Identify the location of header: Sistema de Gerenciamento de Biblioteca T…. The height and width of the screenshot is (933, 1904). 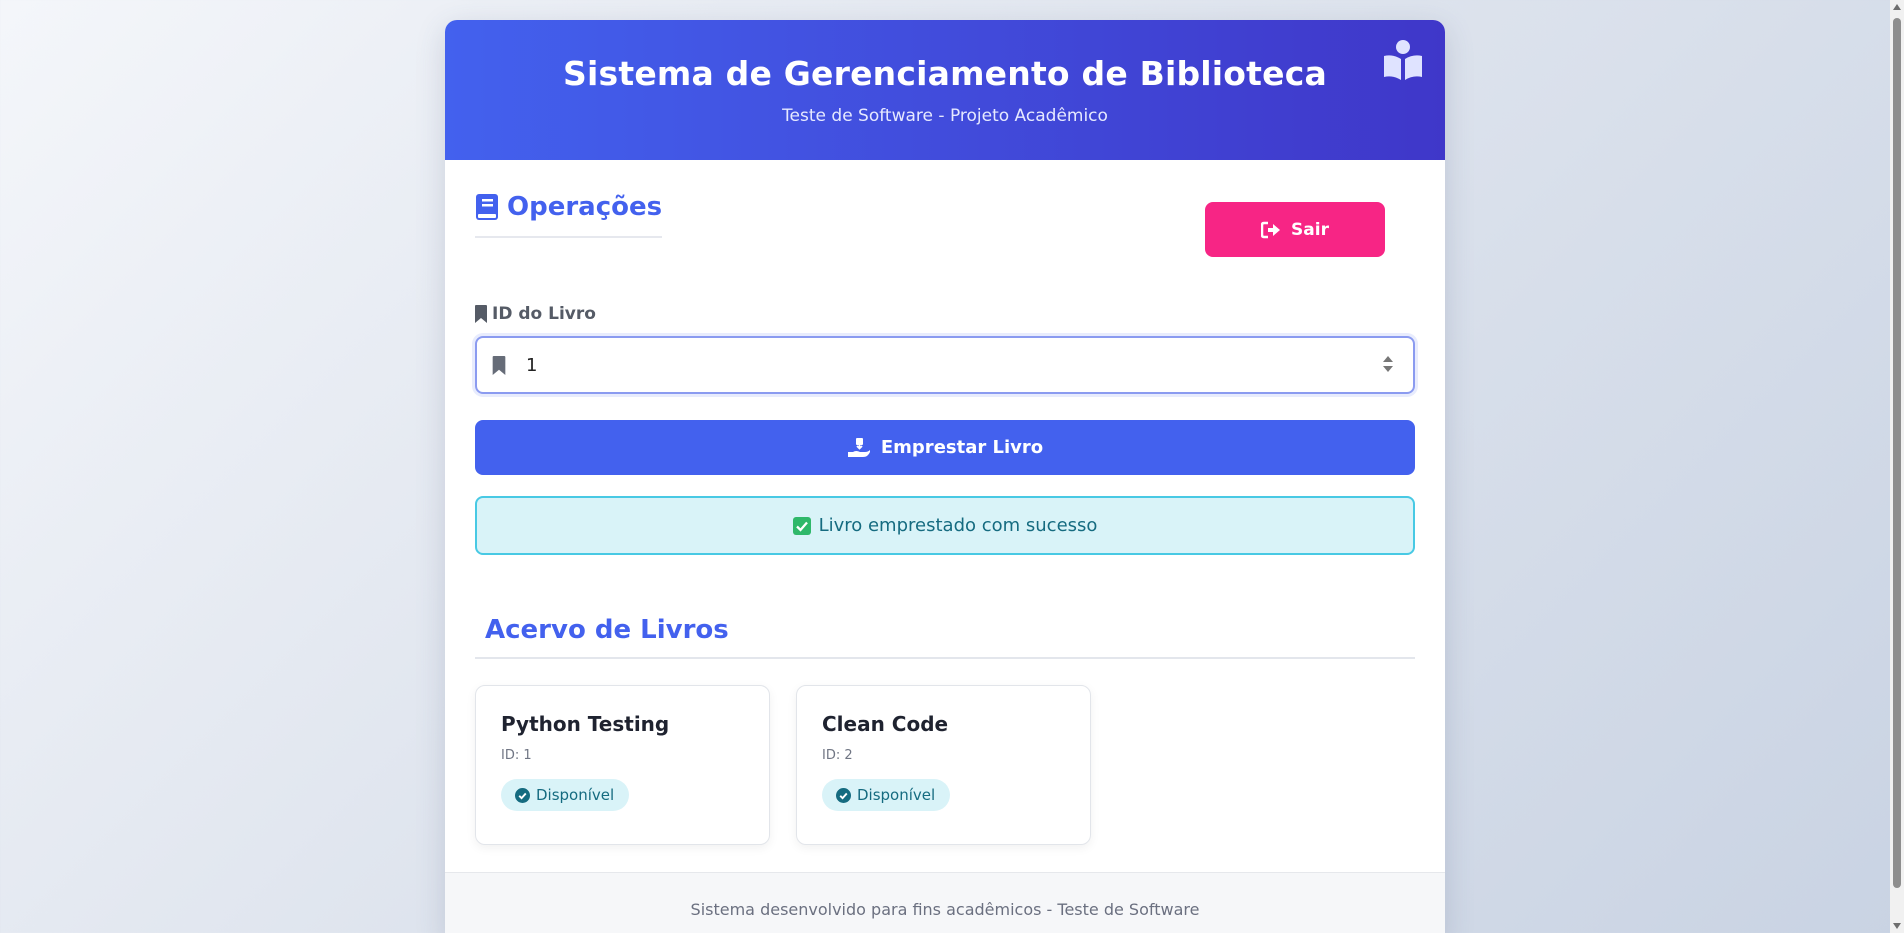
(945, 90).